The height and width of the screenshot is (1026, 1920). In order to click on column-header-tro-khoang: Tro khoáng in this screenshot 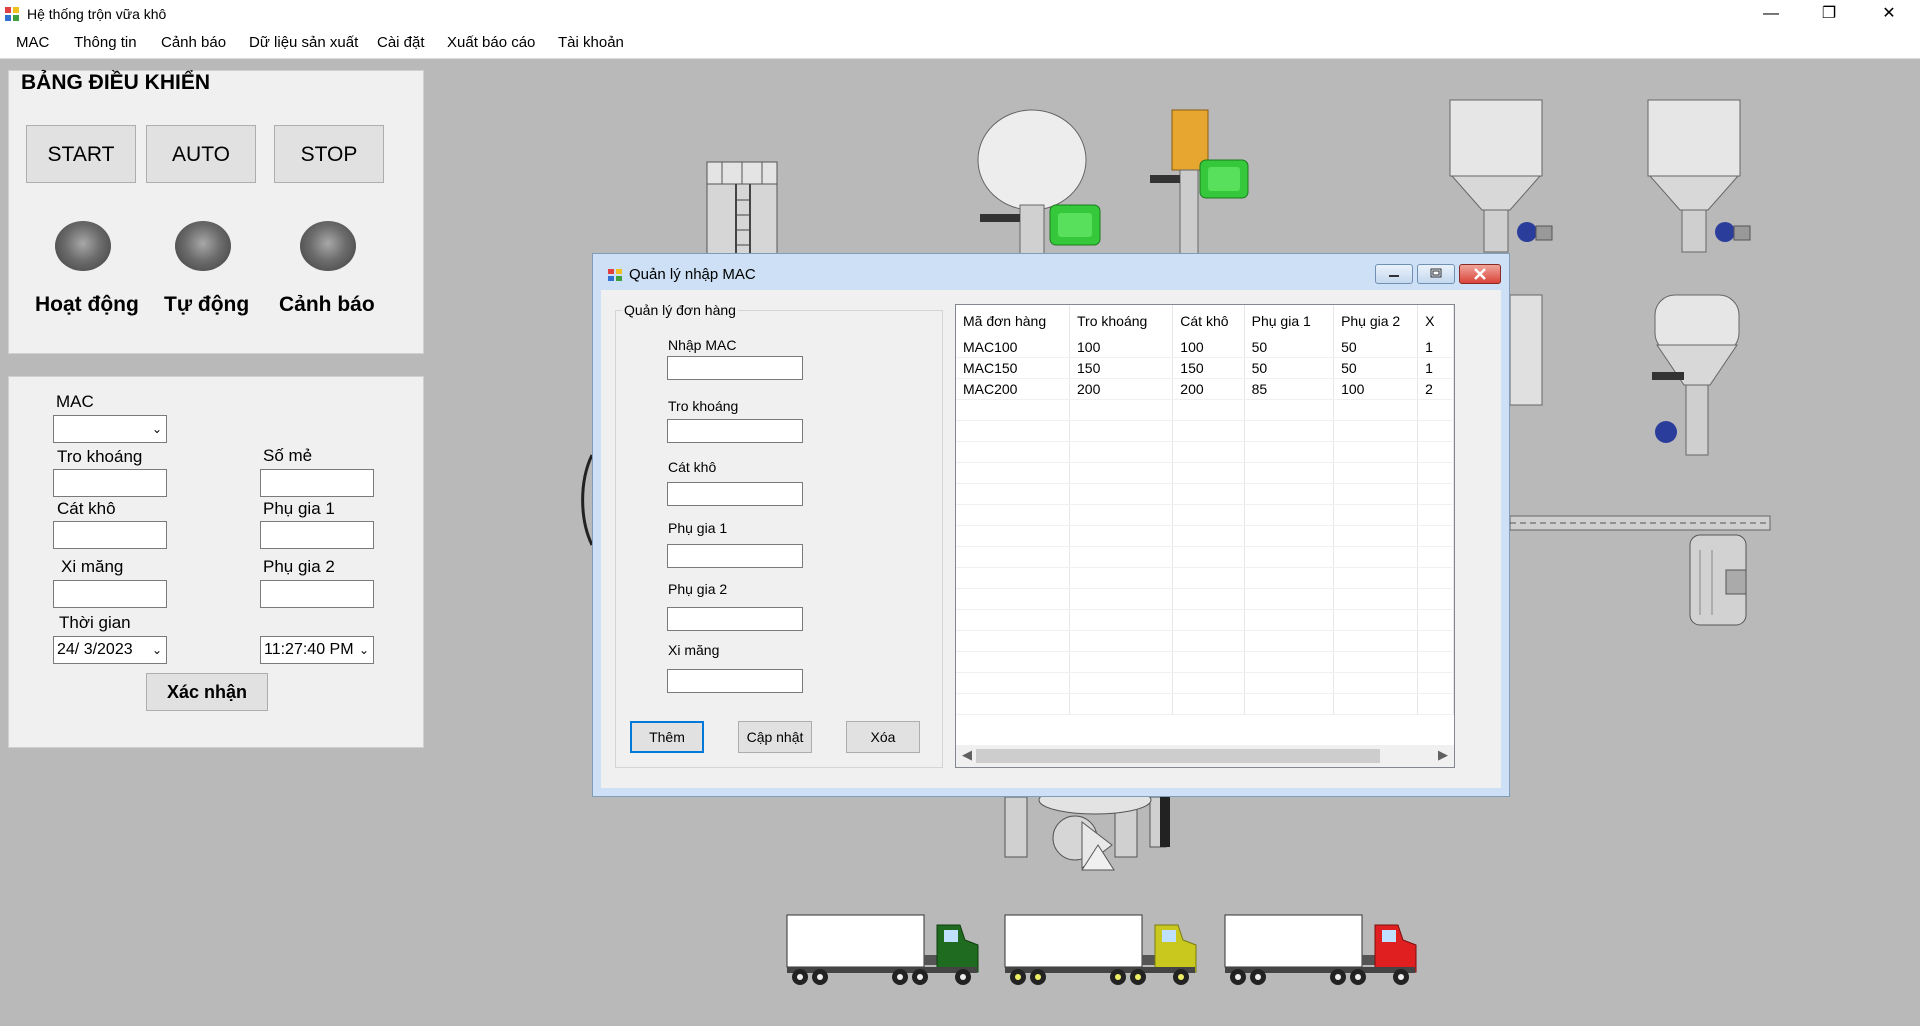, I will do `click(1121, 321)`.